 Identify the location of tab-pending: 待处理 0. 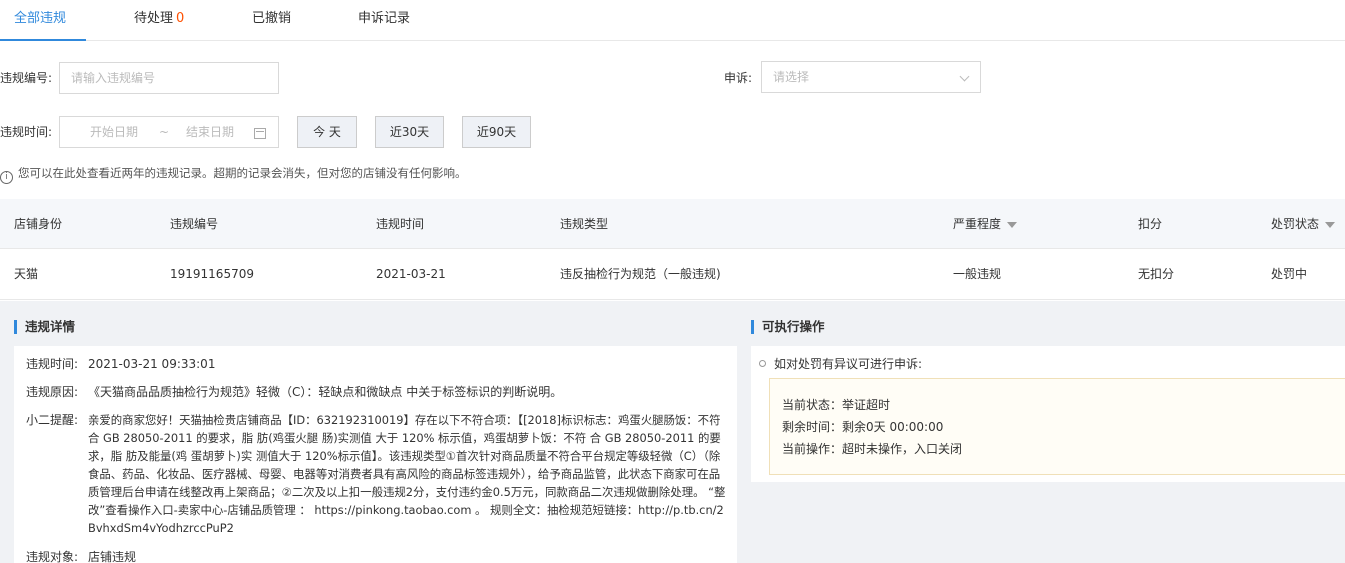
(159, 20).